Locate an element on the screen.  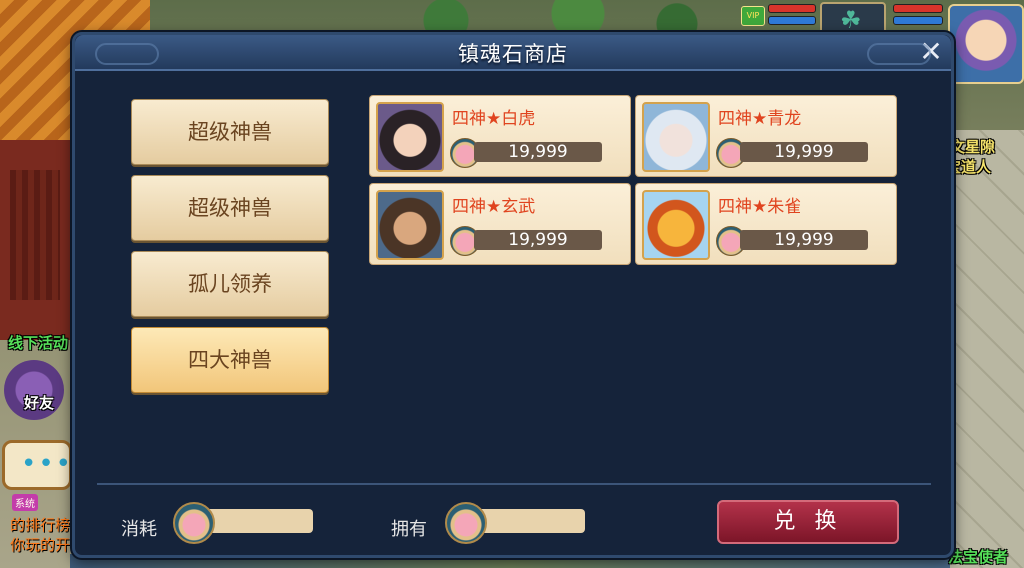
pet-mp-bar is located at coordinates (918, 20).